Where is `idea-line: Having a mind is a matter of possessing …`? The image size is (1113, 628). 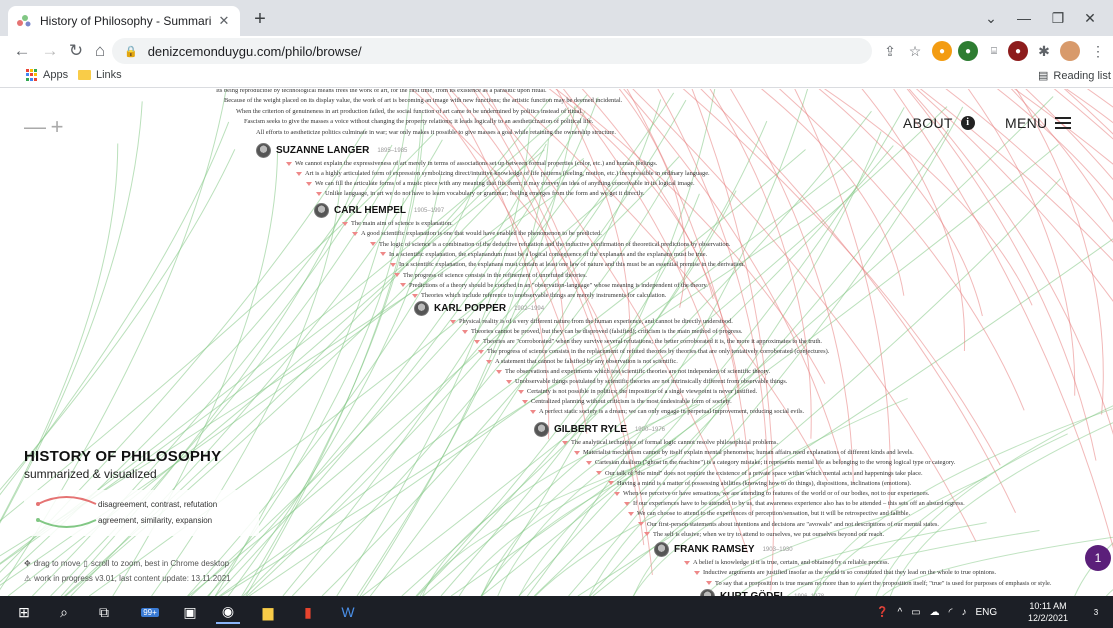 idea-line: Having a mind is a matter of possessing … is located at coordinates (759, 483).